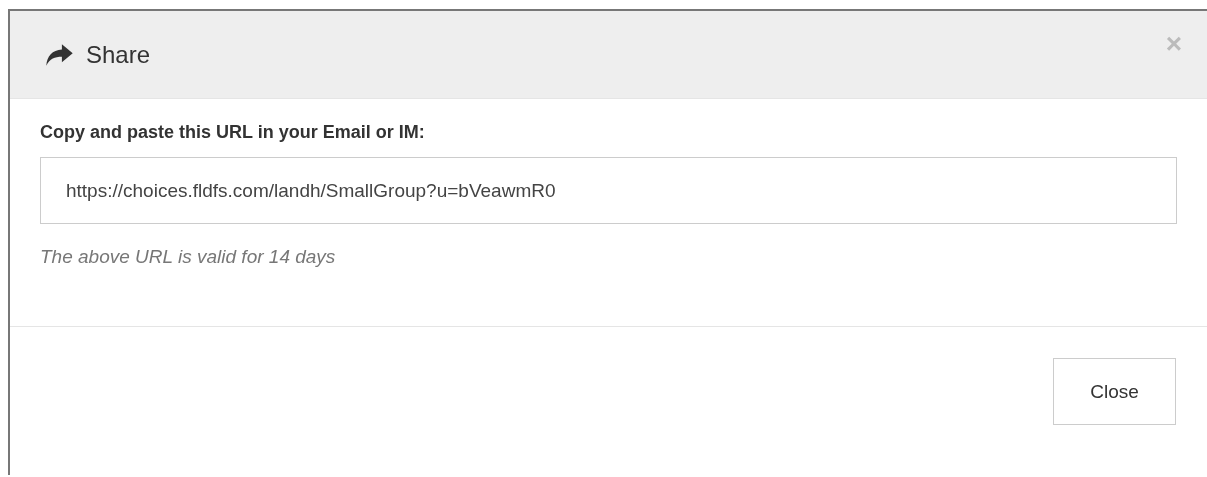 Image resolution: width=1207 pixels, height=477 pixels. I want to click on share-icon, so click(59, 54).